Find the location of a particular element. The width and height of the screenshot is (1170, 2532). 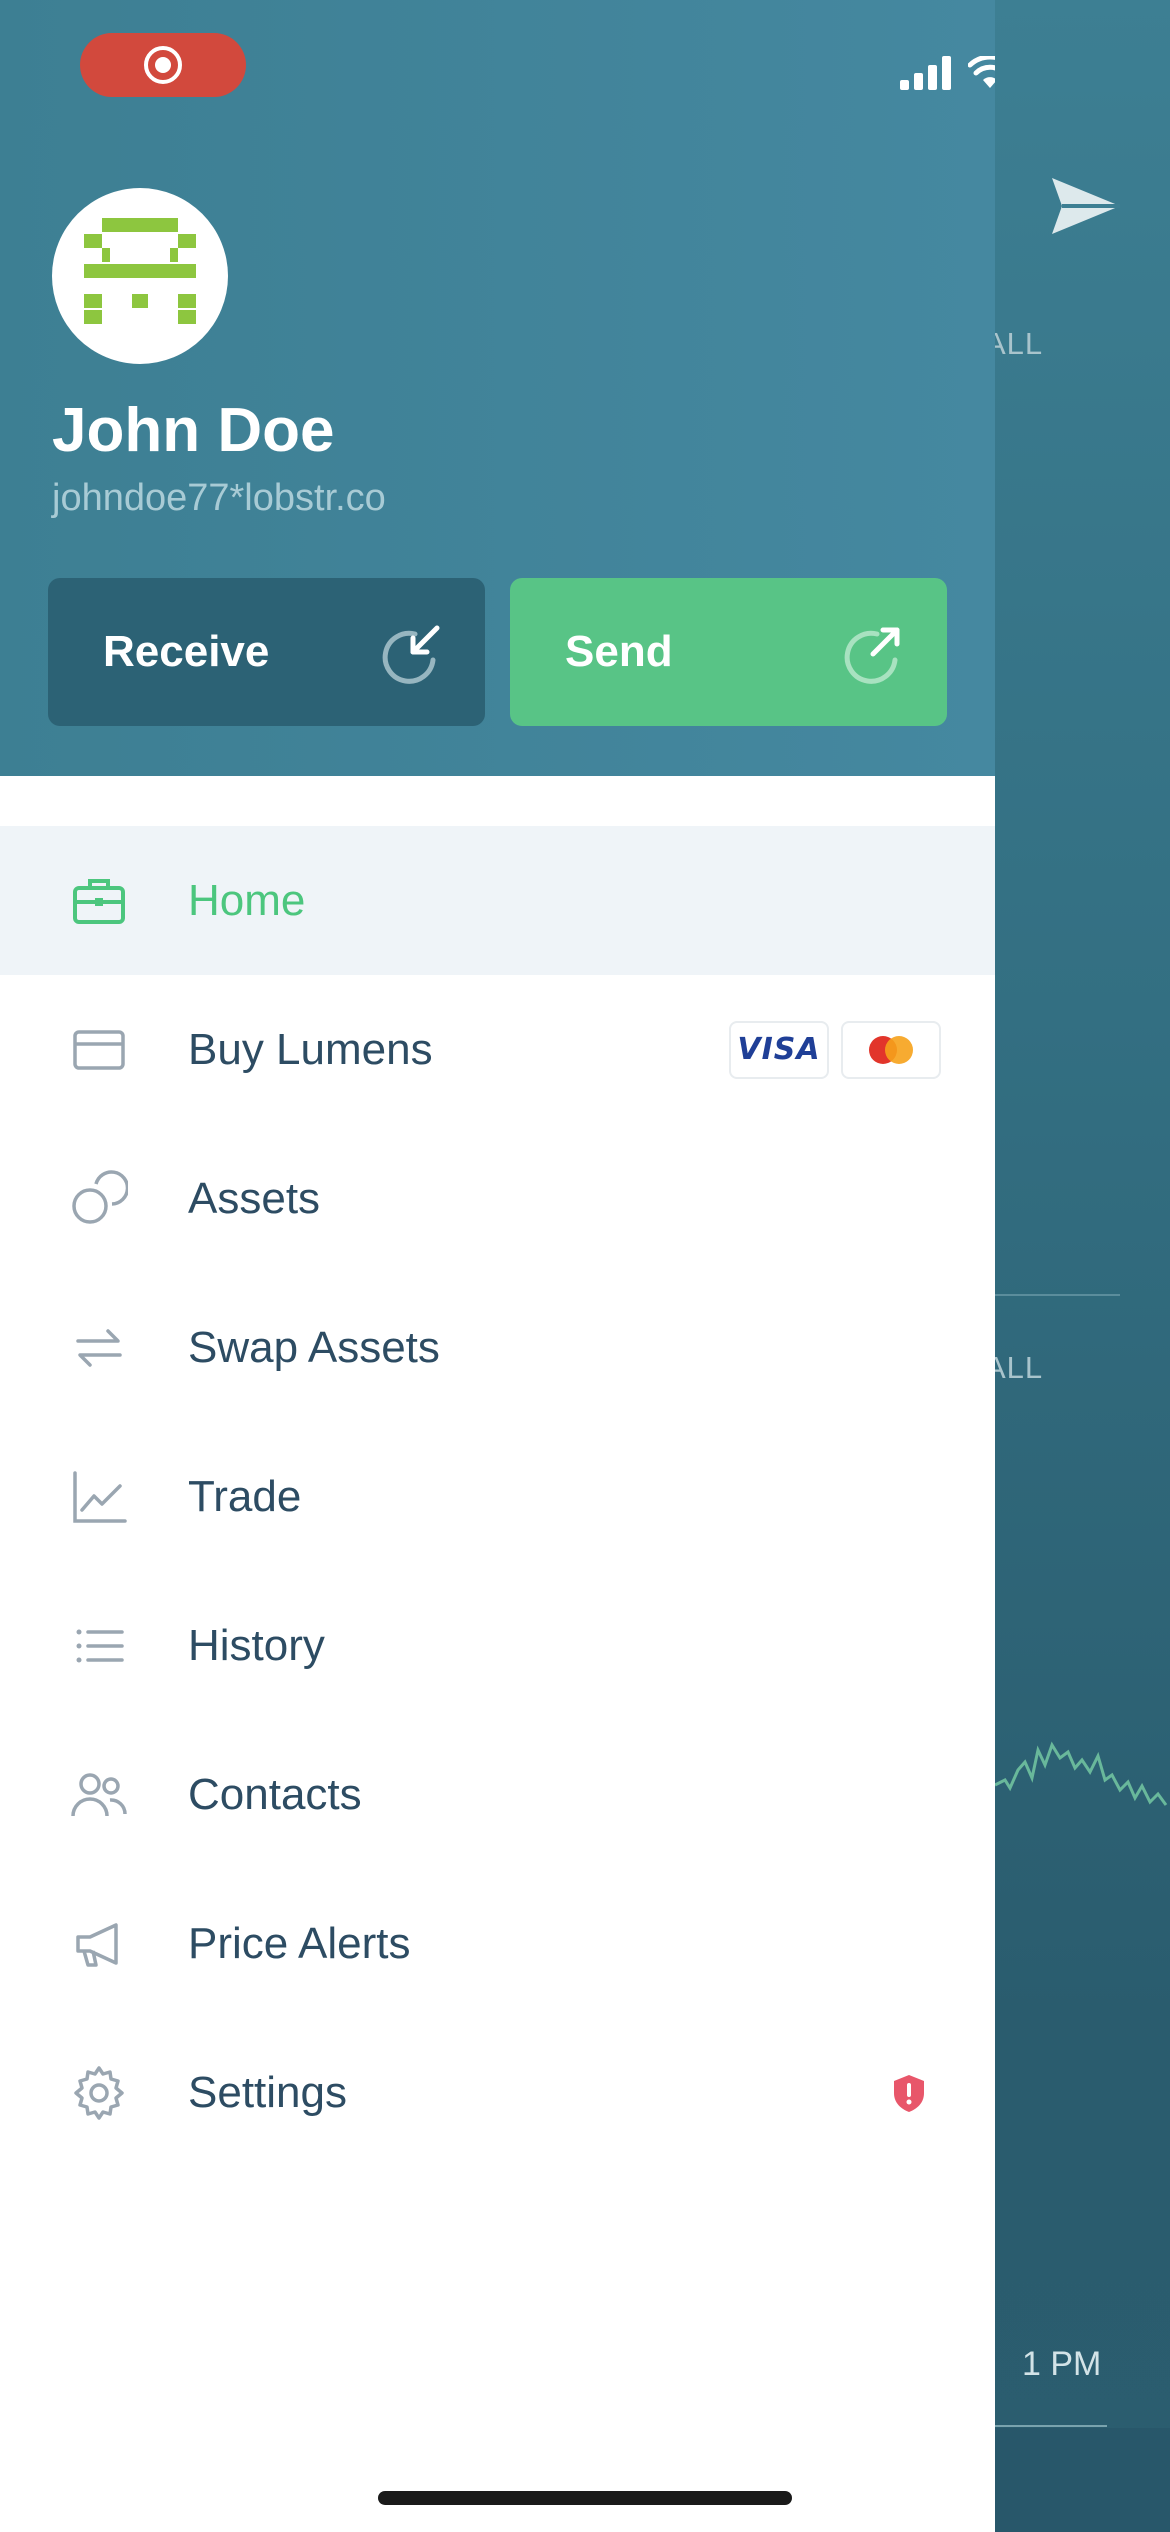

visa-text: VISA is located at coordinates (779, 1049).